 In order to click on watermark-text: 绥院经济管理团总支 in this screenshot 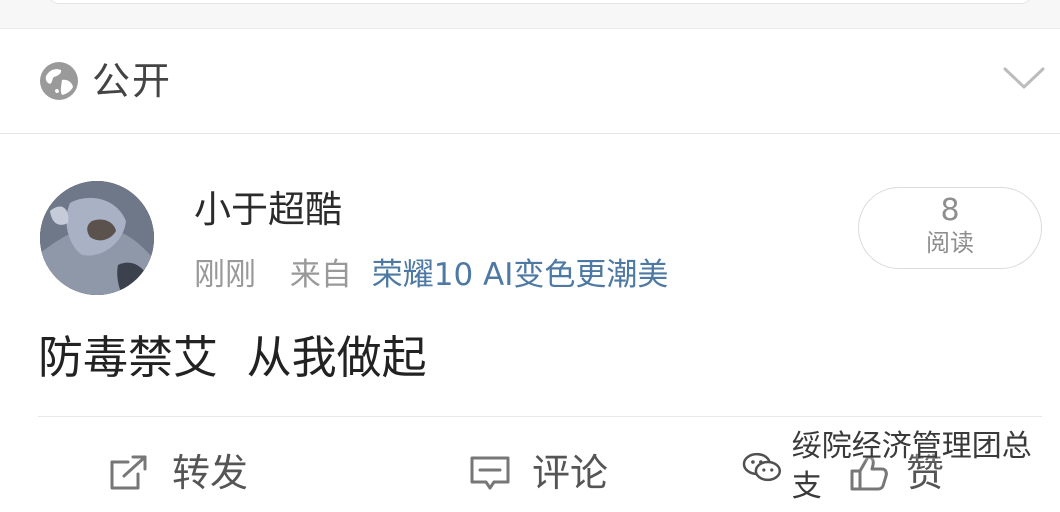, I will do `click(911, 466)`.